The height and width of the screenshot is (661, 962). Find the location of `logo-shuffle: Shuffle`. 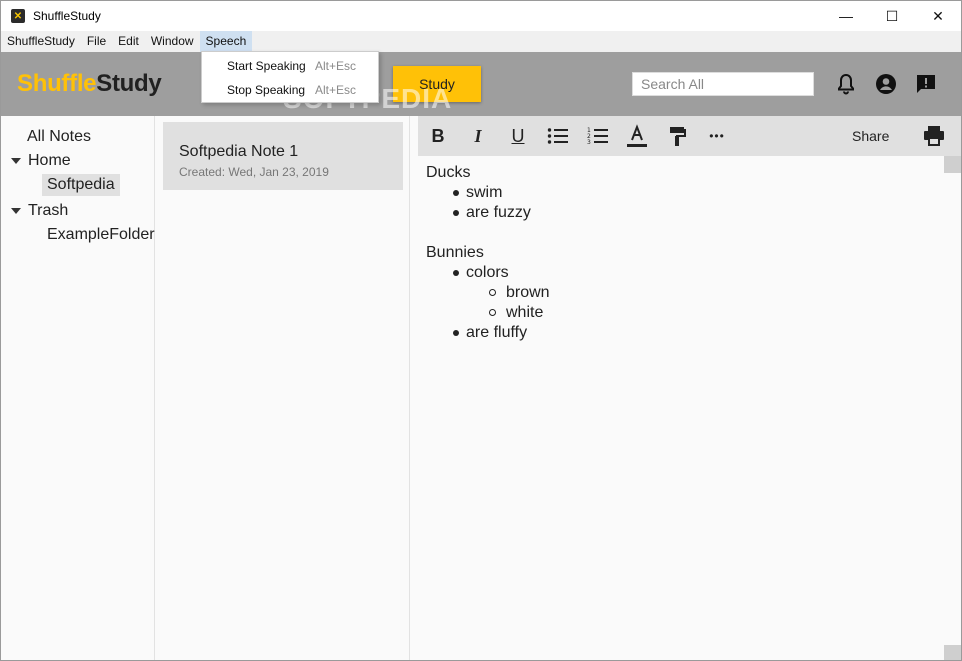

logo-shuffle: Shuffle is located at coordinates (57, 83).